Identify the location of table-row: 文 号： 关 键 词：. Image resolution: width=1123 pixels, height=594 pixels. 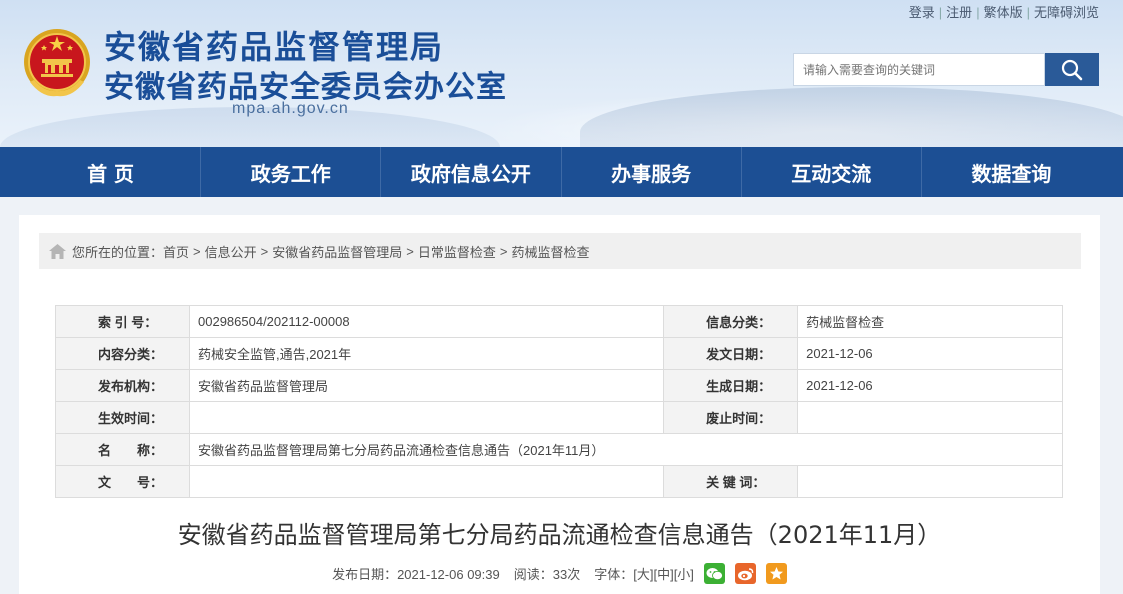
(559, 481).